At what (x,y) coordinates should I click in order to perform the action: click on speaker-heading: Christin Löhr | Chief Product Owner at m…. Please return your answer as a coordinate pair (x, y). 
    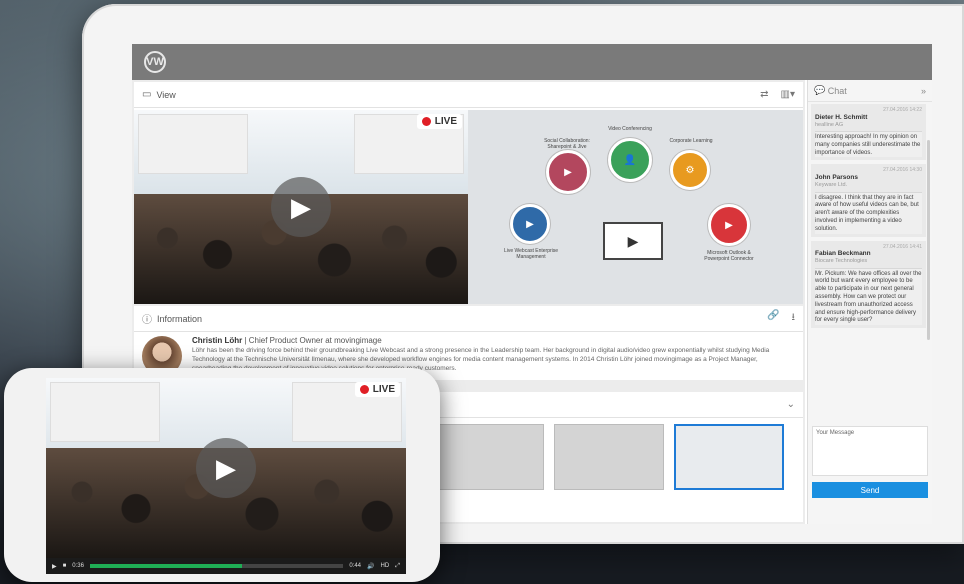
    Looking at the image, I should click on (493, 340).